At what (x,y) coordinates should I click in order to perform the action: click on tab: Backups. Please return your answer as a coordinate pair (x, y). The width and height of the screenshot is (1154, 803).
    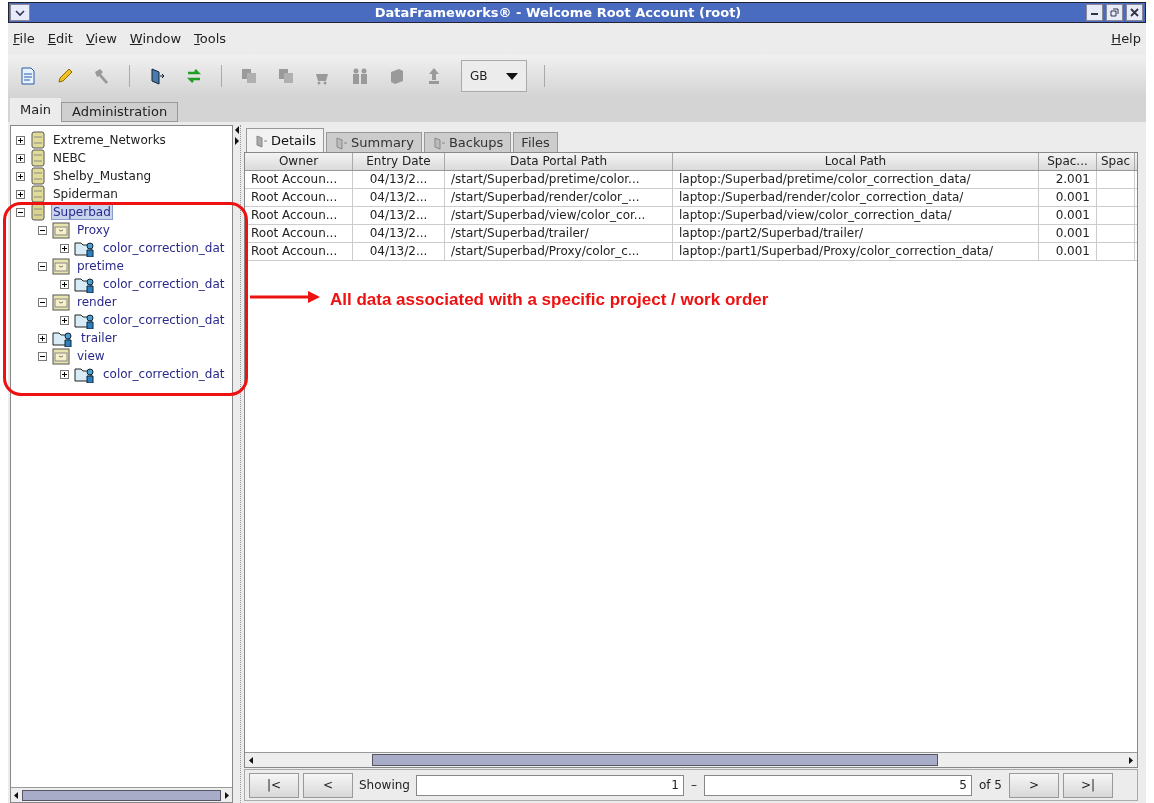
    Looking at the image, I should click on (467, 142).